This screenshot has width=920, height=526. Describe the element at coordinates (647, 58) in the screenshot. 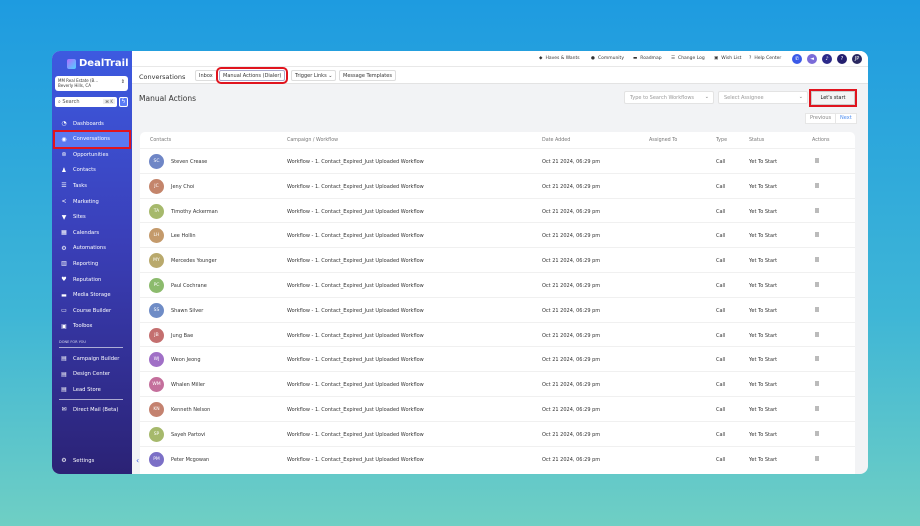

I see `link-roadmap: ▬ Roadmap` at that location.